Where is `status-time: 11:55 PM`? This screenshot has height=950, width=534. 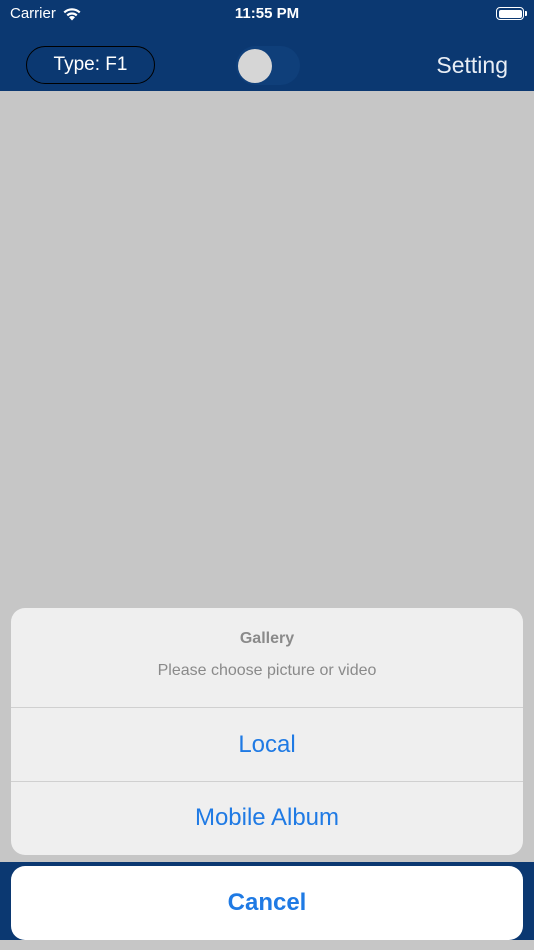 status-time: 11:55 PM is located at coordinates (267, 13).